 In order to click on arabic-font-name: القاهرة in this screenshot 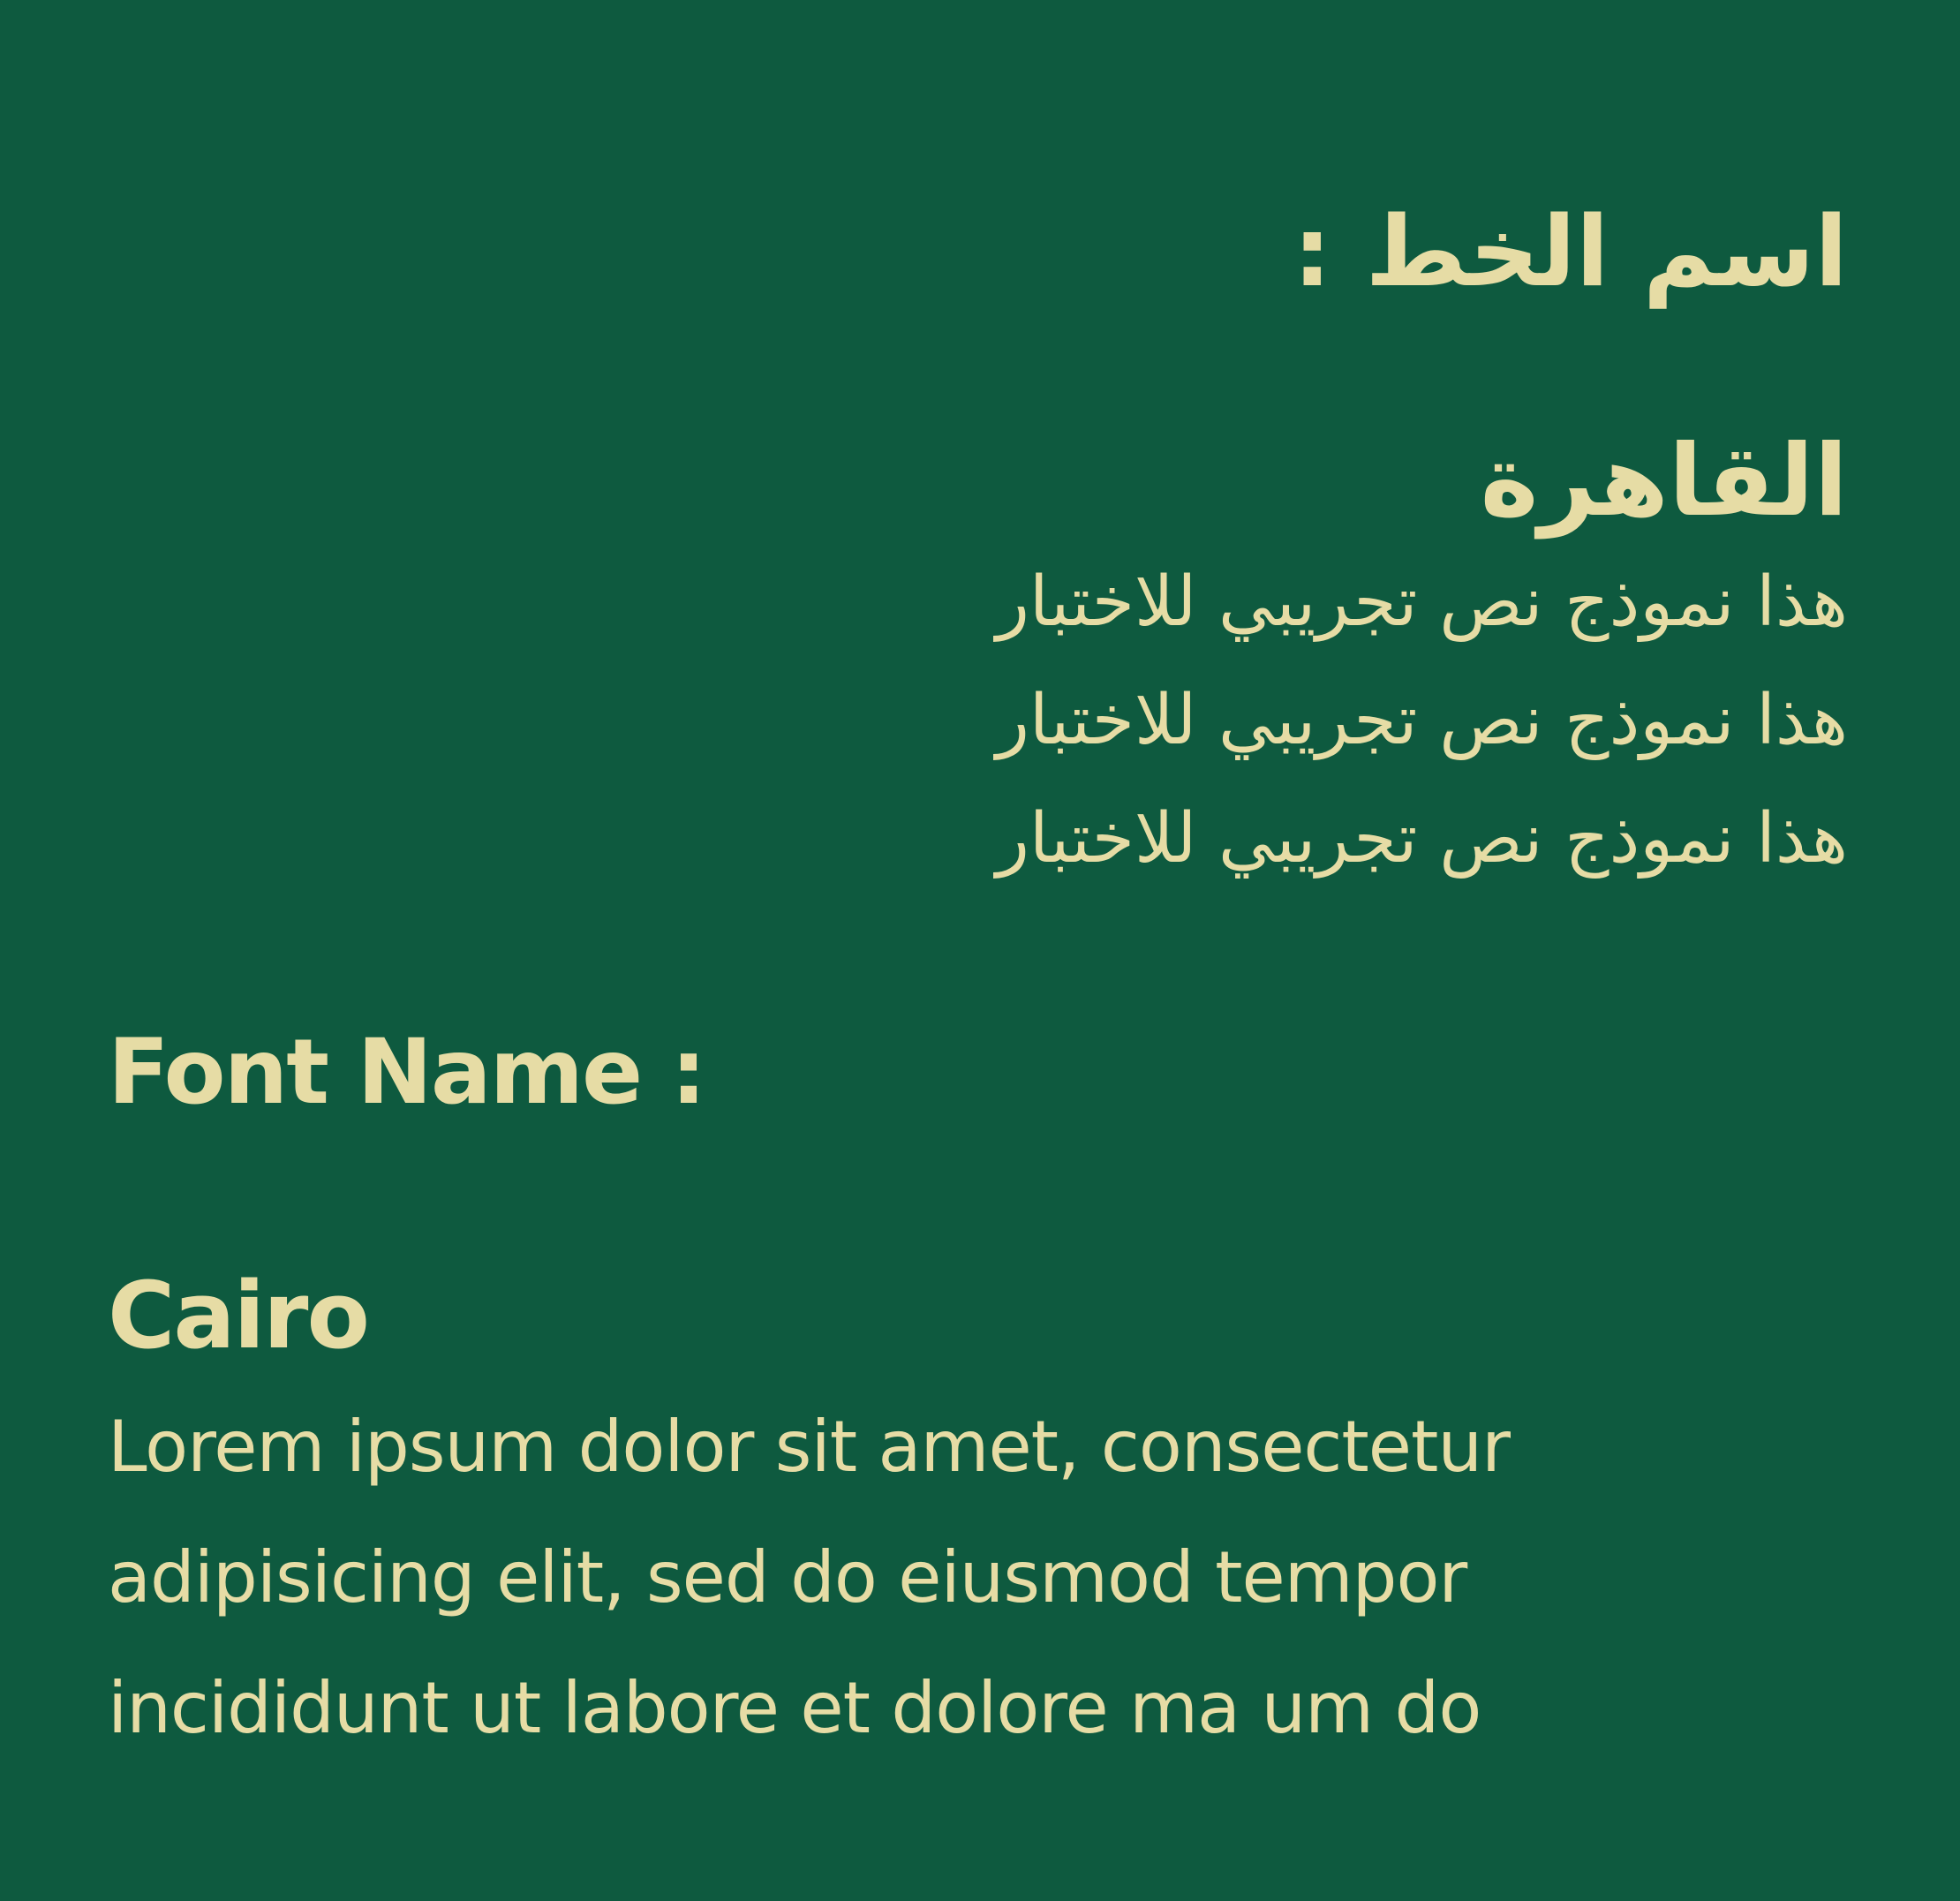, I will do `click(1664, 481)`.